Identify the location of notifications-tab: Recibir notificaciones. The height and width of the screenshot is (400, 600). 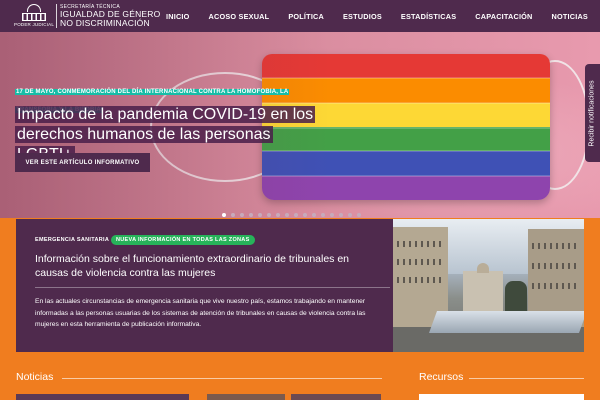
(592, 113).